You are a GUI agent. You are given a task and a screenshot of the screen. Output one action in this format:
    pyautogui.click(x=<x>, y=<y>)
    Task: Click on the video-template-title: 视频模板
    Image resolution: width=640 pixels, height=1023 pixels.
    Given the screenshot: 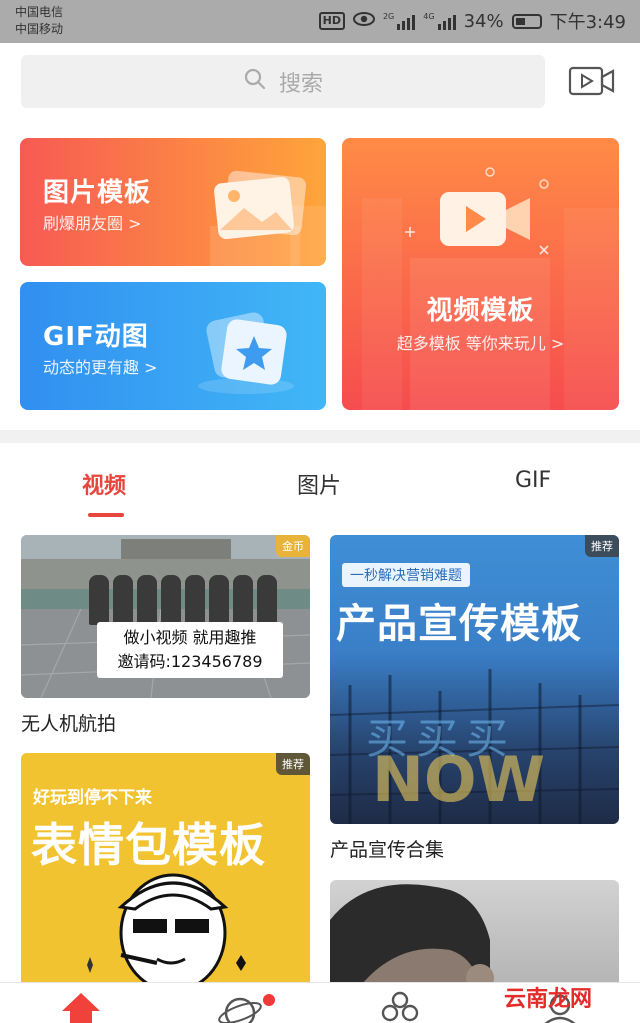 What is the action you would take?
    pyautogui.click(x=480, y=311)
    